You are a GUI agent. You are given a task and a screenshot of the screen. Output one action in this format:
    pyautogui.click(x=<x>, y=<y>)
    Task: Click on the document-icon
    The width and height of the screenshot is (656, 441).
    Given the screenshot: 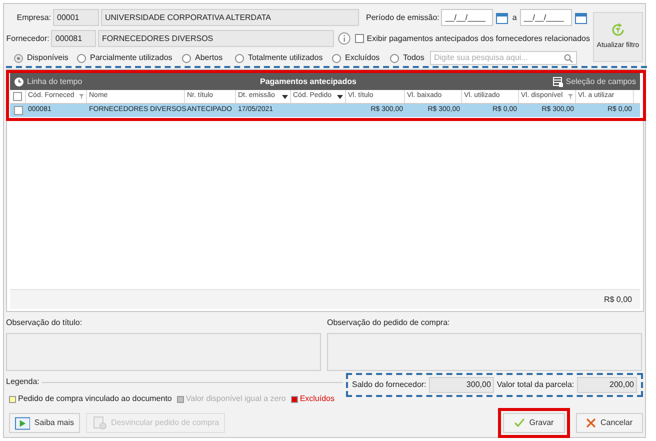 What is the action you would take?
    pyautogui.click(x=99, y=423)
    